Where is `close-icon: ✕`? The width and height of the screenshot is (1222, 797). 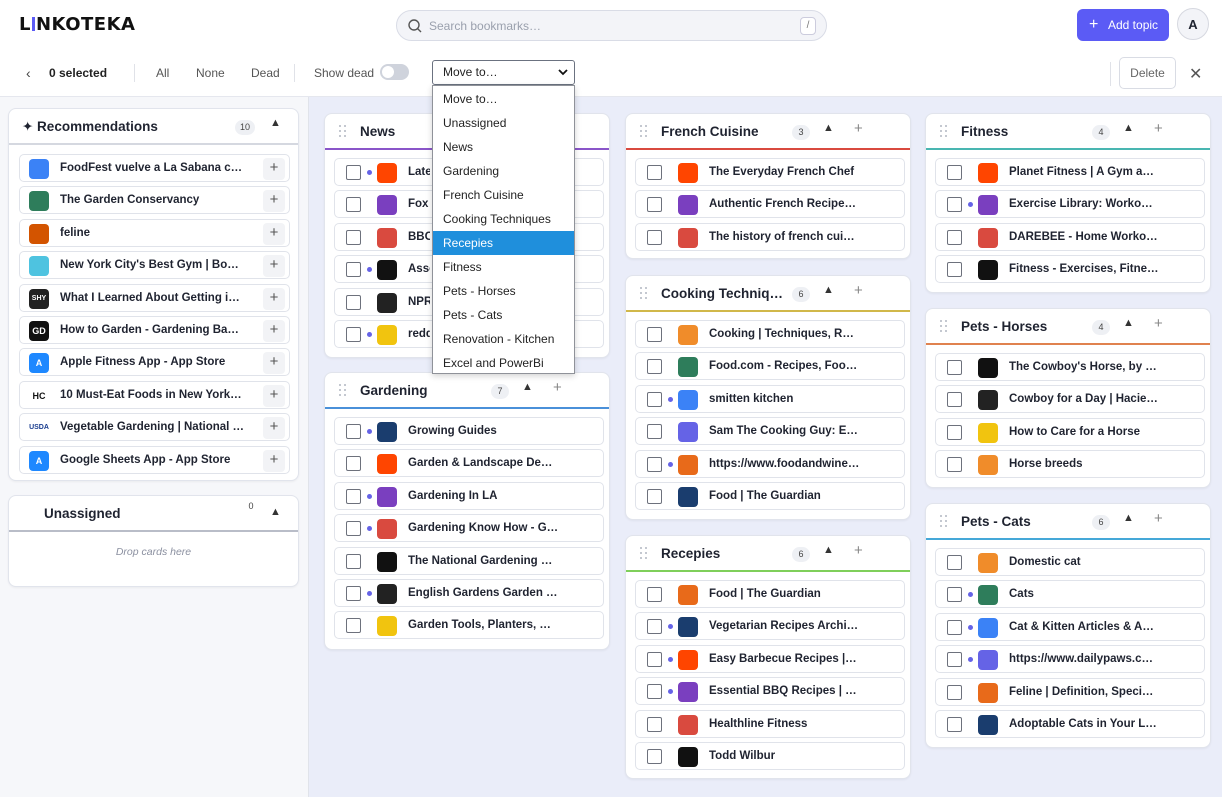 close-icon: ✕ is located at coordinates (1195, 74).